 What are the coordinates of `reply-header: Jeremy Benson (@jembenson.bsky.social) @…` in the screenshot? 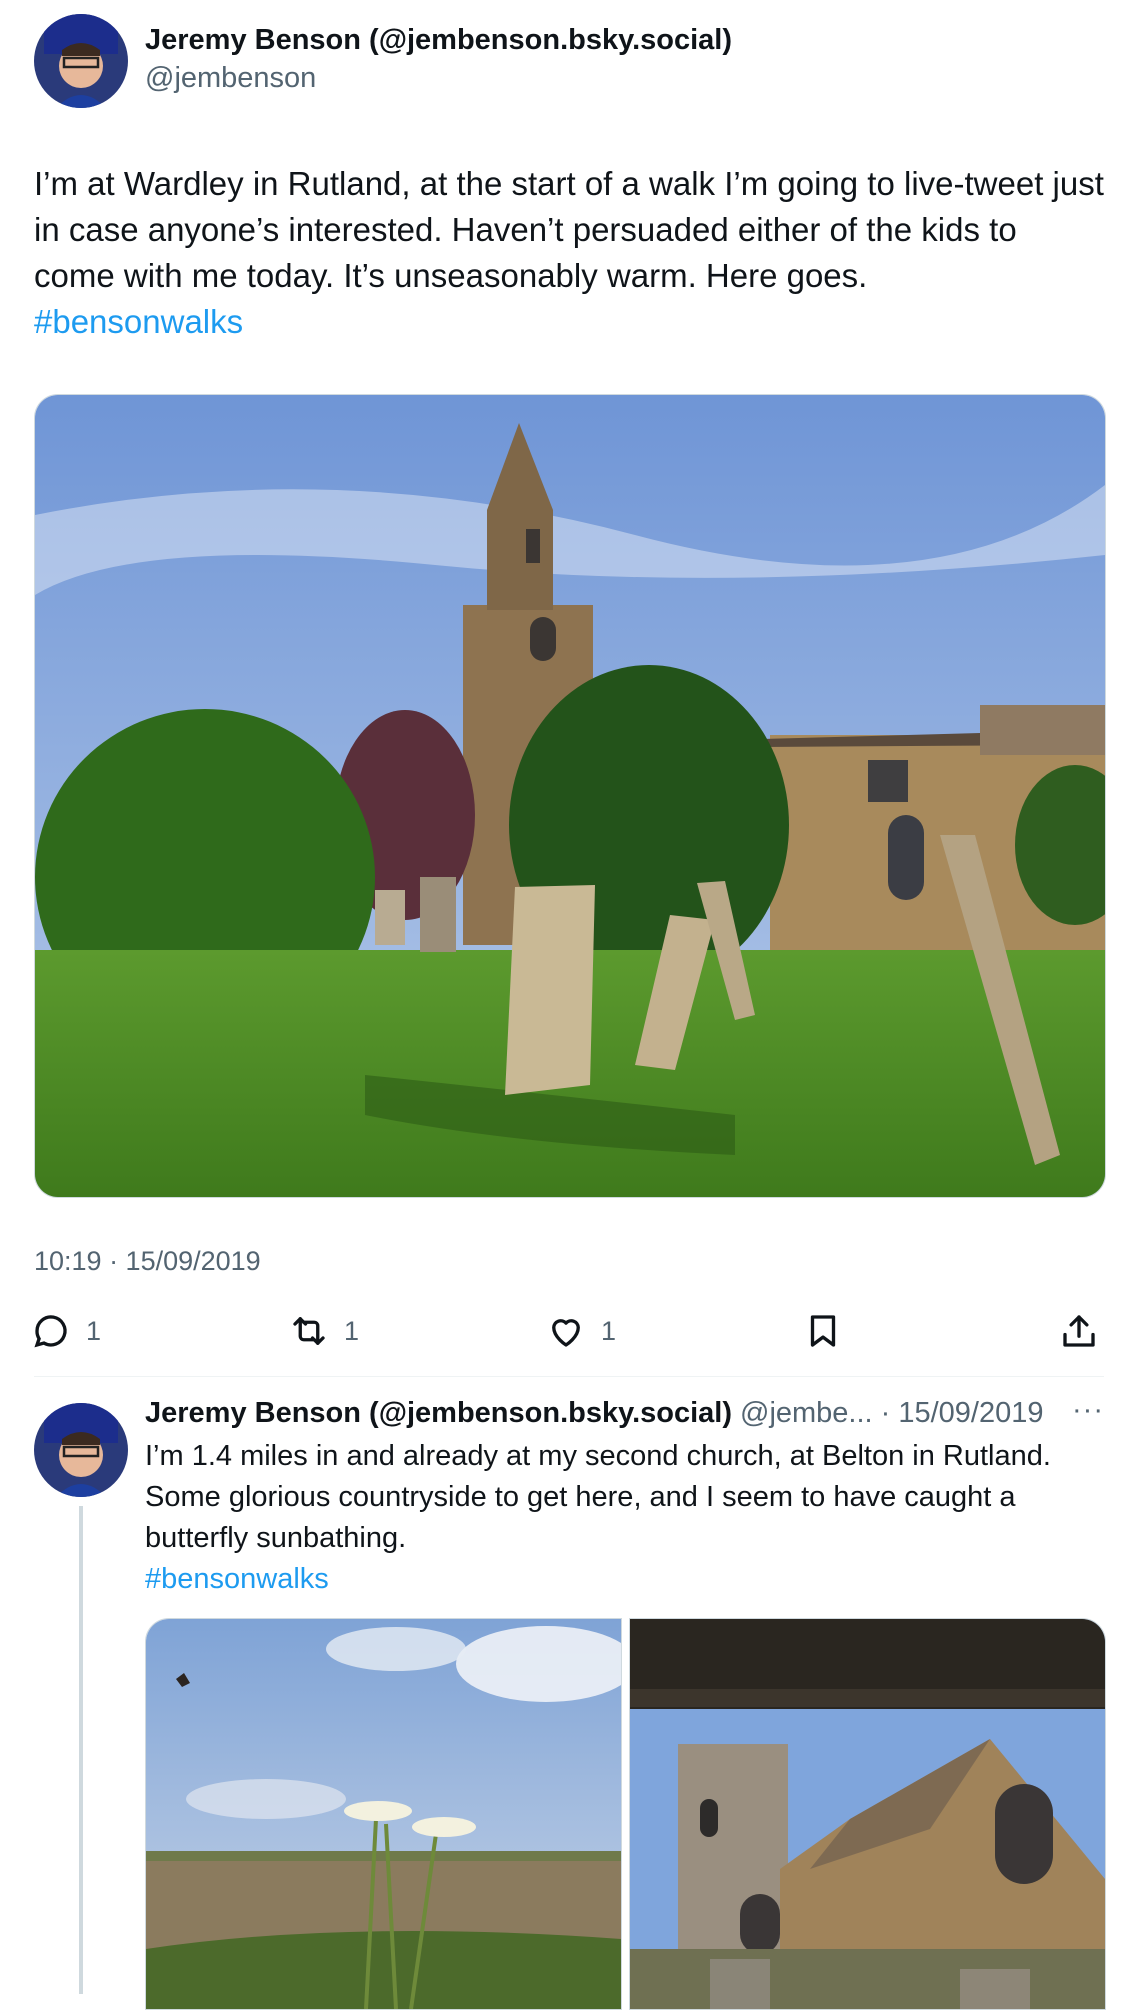 It's located at (594, 1413).